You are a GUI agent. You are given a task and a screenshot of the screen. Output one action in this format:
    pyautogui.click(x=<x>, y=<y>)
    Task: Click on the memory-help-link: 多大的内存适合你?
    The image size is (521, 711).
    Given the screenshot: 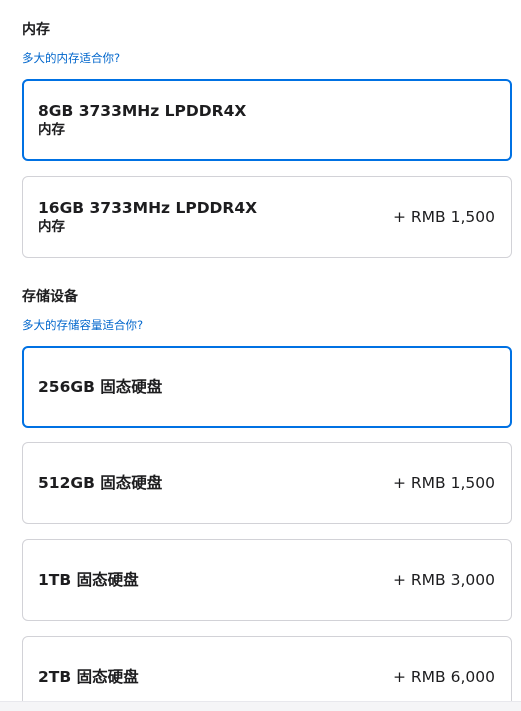 What is the action you would take?
    pyautogui.click(x=71, y=58)
    